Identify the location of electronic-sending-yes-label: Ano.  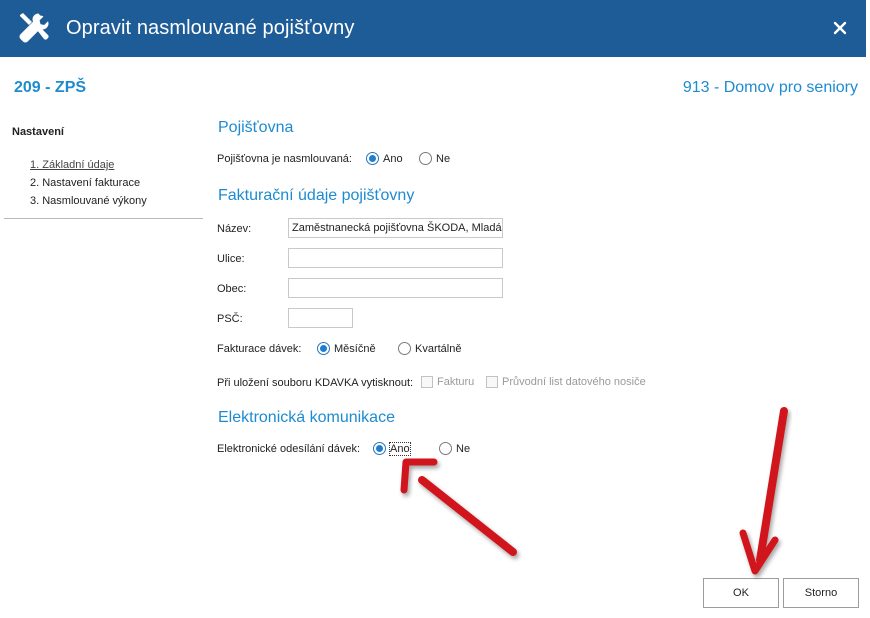
(400, 448).